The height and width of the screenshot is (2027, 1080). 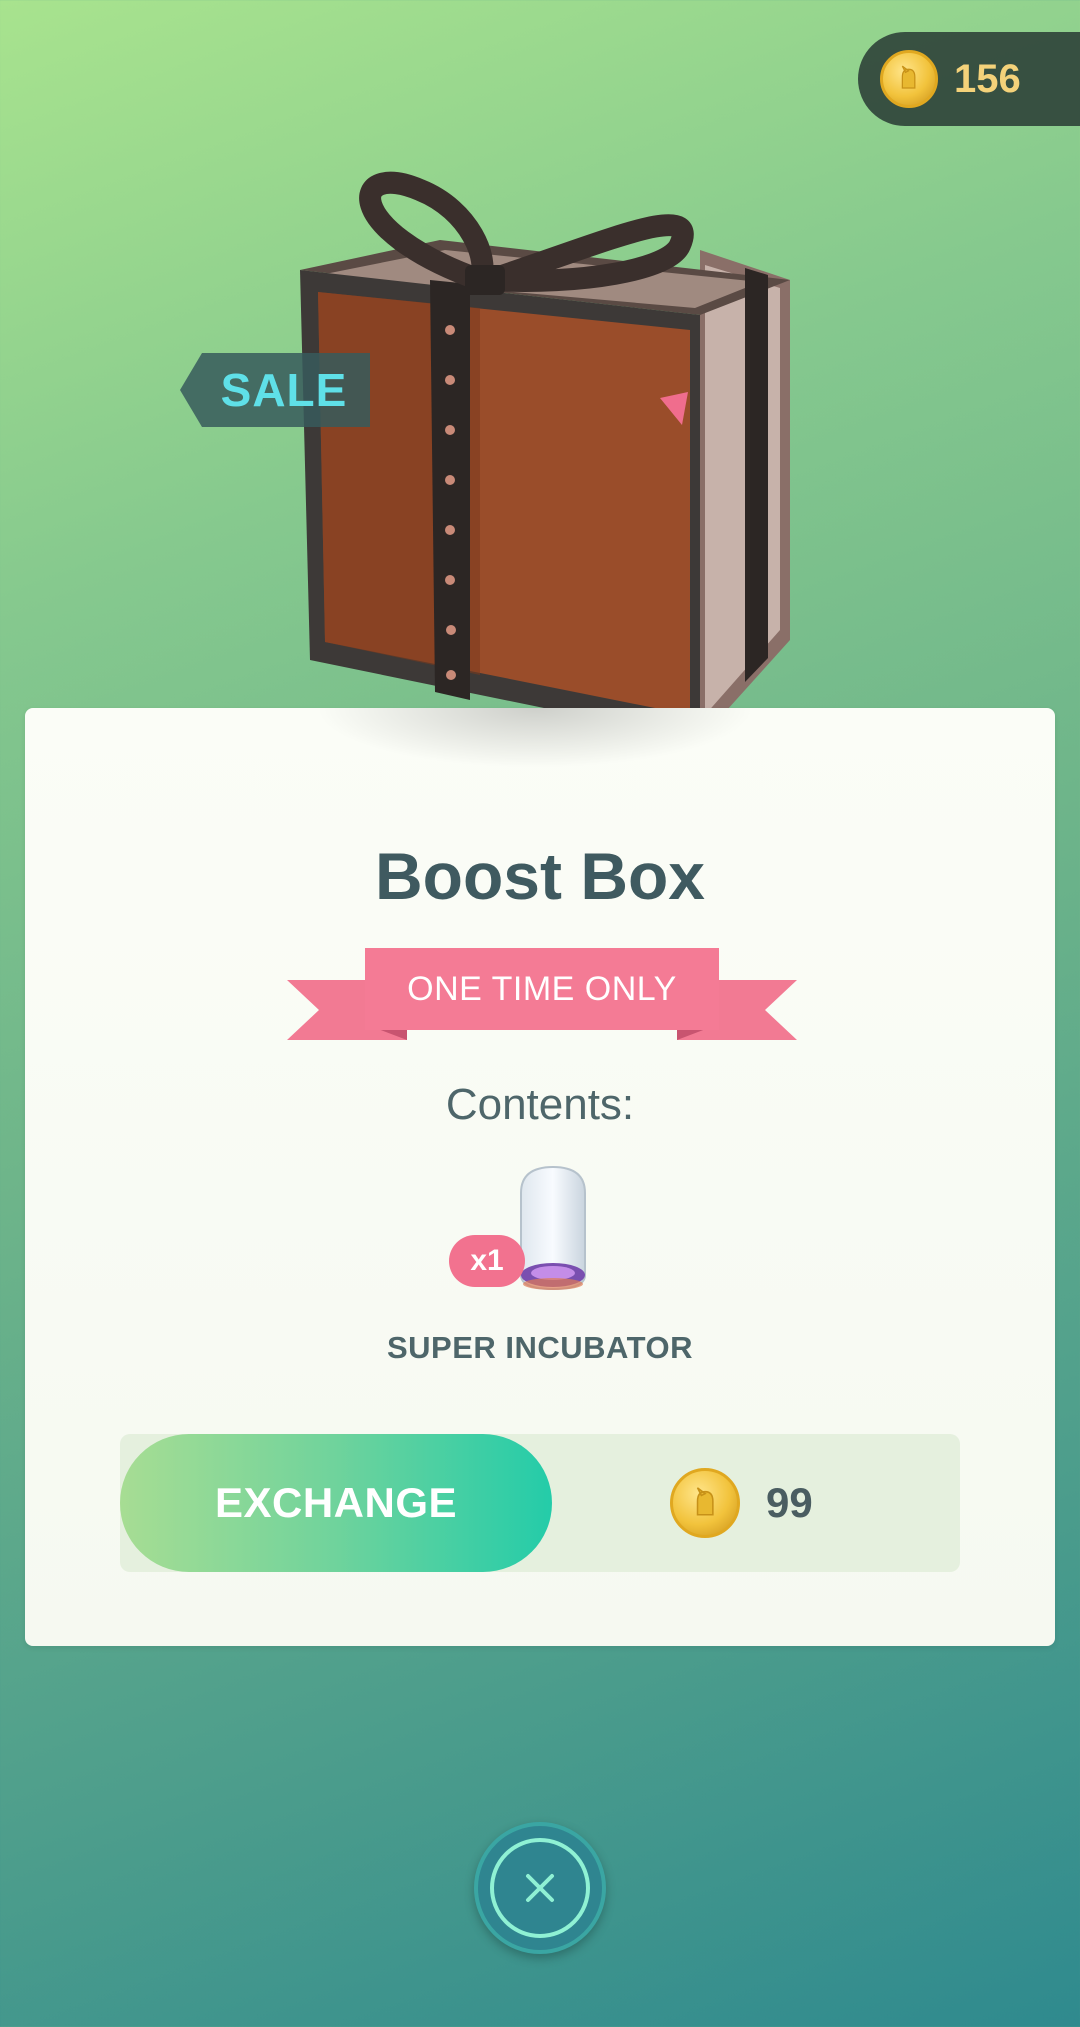 What do you see at coordinates (789, 1502) in the screenshot?
I see `price-amount: 99` at bounding box center [789, 1502].